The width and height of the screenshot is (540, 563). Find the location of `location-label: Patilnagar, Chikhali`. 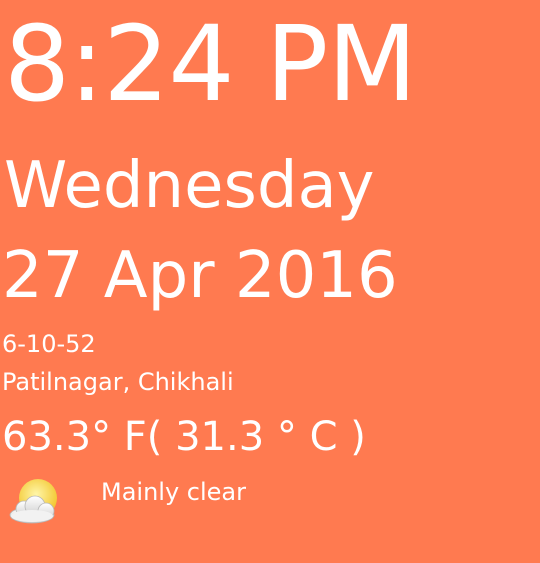

location-label: Patilnagar, Chikhali is located at coordinates (118, 382).